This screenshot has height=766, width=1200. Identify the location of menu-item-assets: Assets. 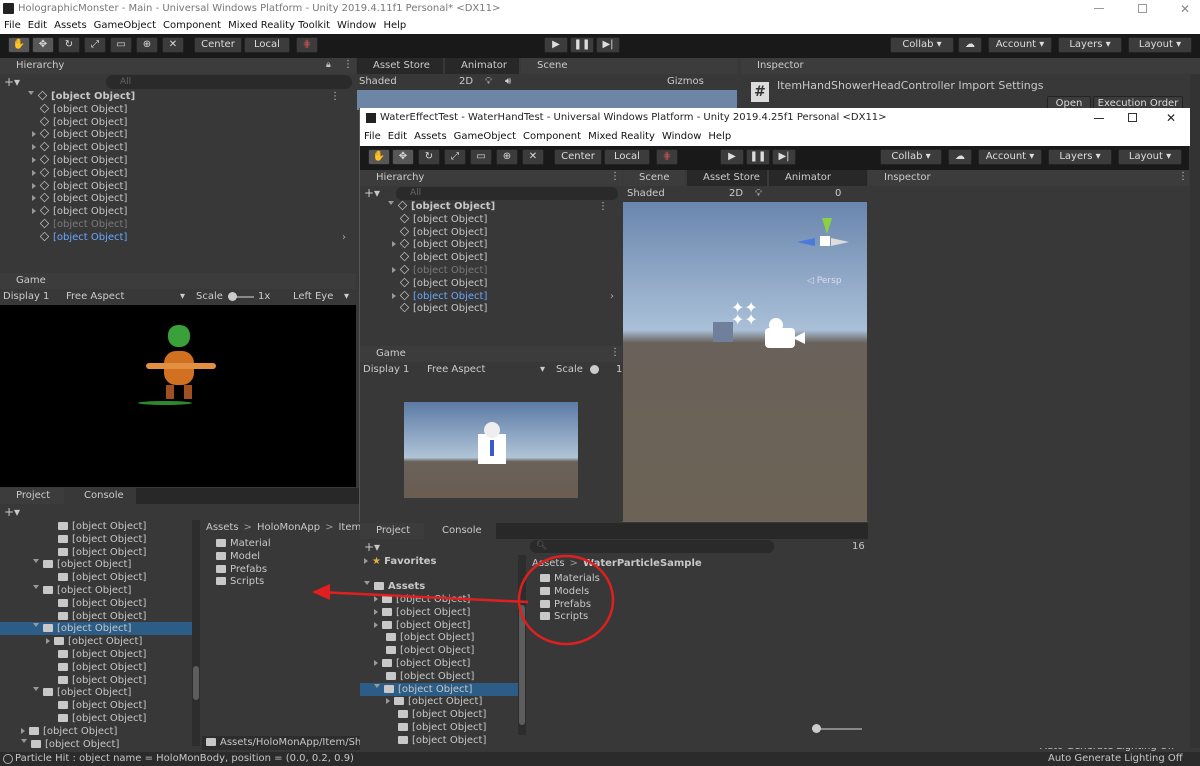
(70, 25).